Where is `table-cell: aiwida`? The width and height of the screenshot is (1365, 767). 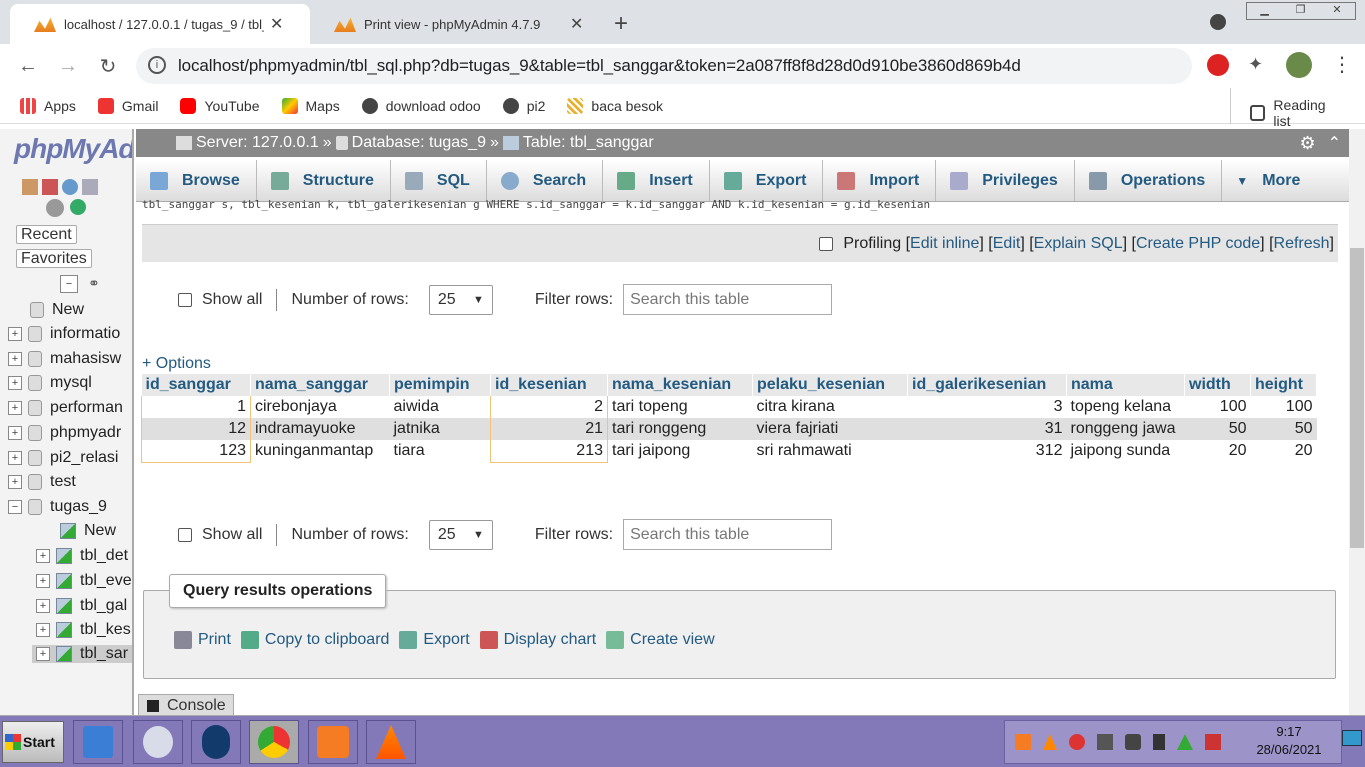 table-cell: aiwida is located at coordinates (440, 407).